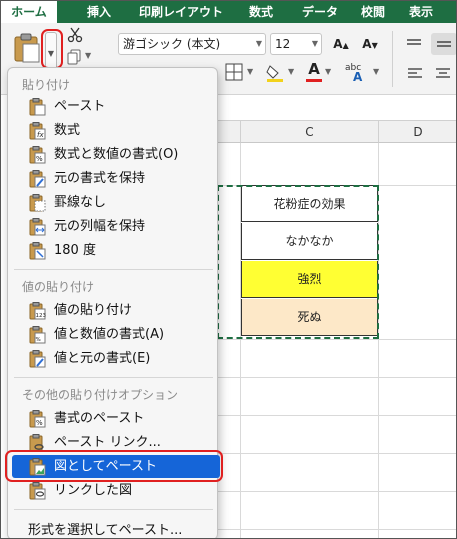  What do you see at coordinates (37, 251) in the screenshot?
I see `clipboard-transpose-icon` at bounding box center [37, 251].